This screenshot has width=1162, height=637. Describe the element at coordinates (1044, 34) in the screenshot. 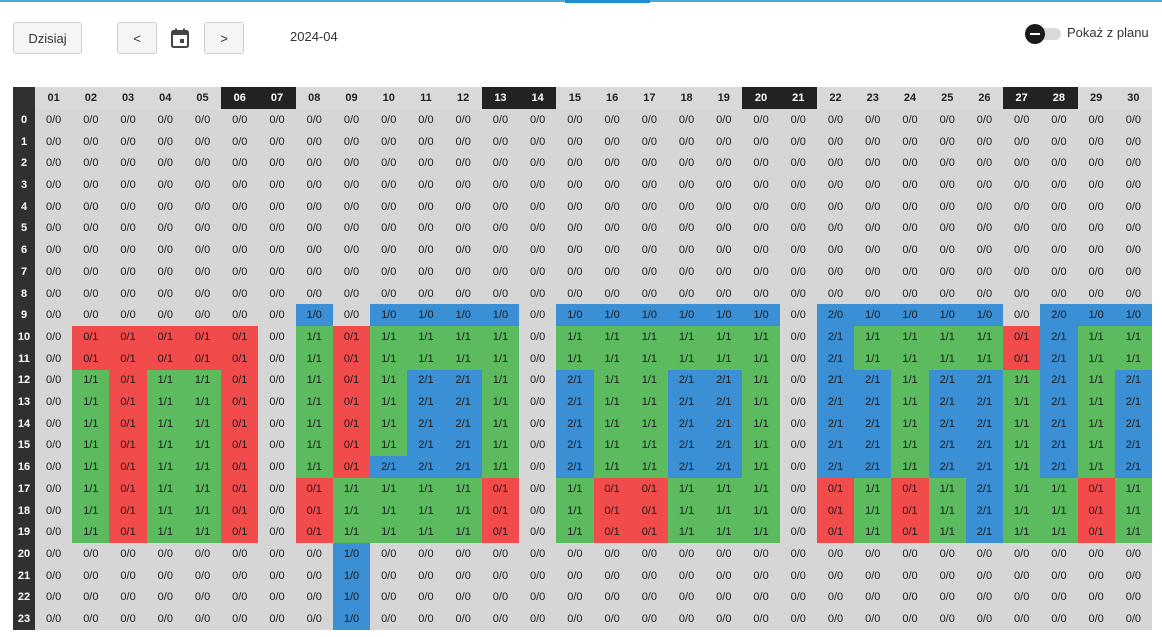

I see `show-from-plan-toggle` at that location.